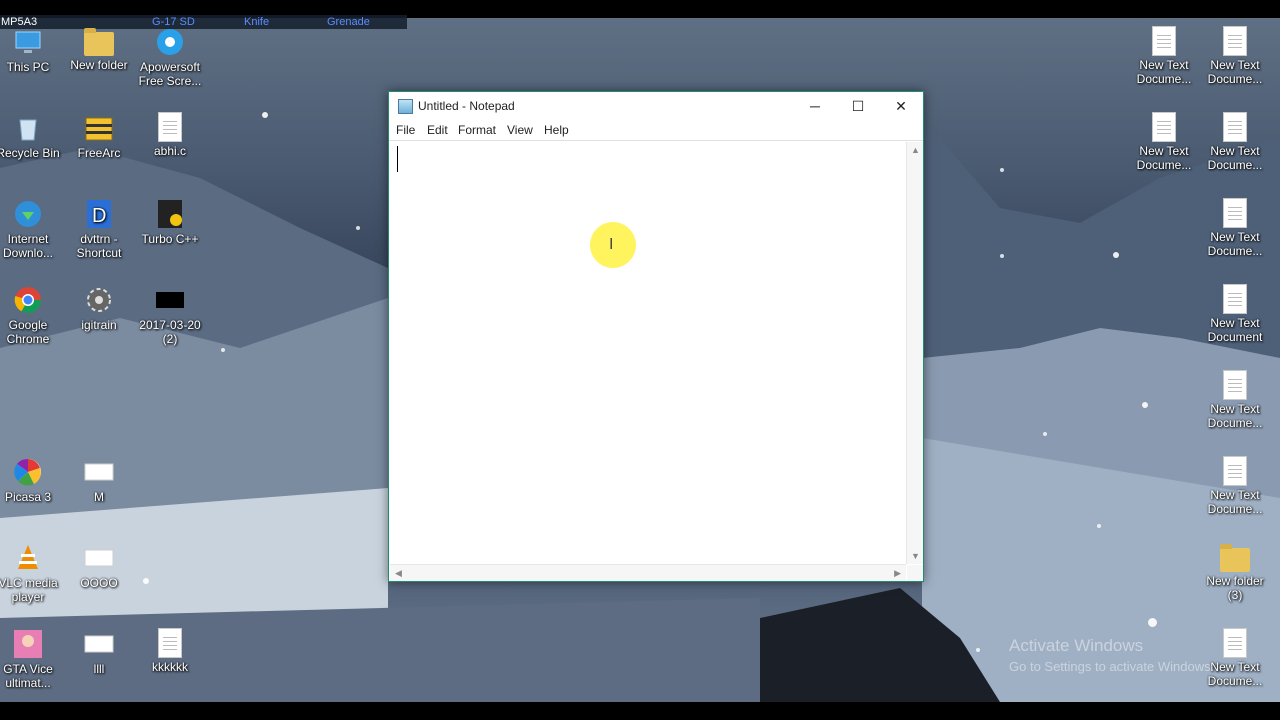 The width and height of the screenshot is (1280, 720). I want to click on recycle-bin-icon, so click(28, 128).